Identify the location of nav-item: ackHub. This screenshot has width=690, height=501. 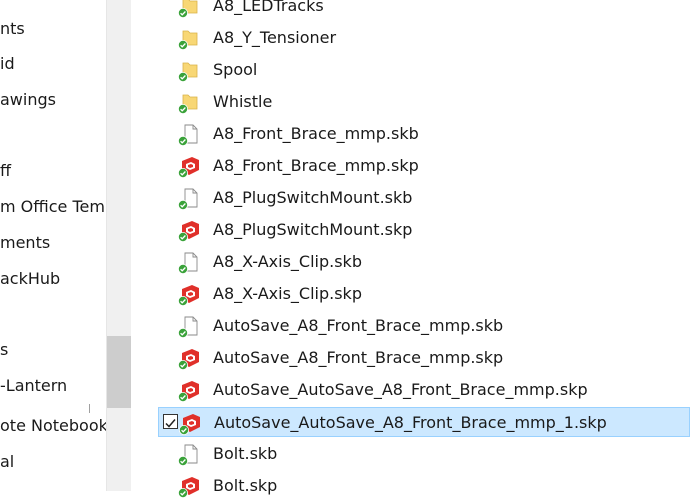
(30, 279).